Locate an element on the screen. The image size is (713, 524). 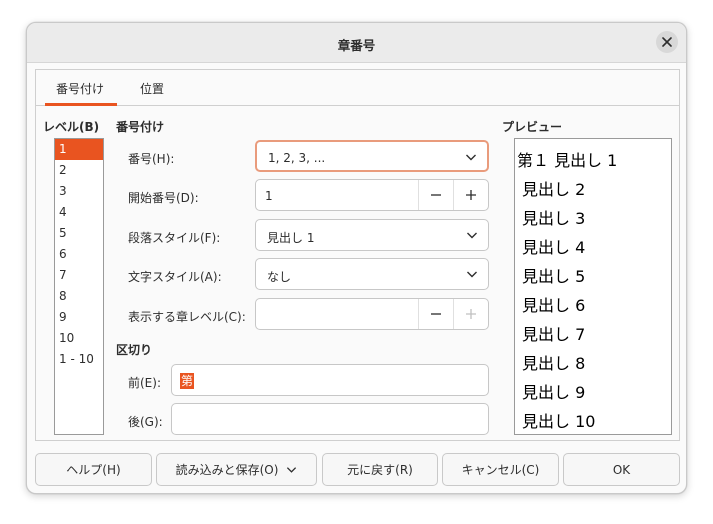
character-style-dropdown: なし is located at coordinates (372, 274).